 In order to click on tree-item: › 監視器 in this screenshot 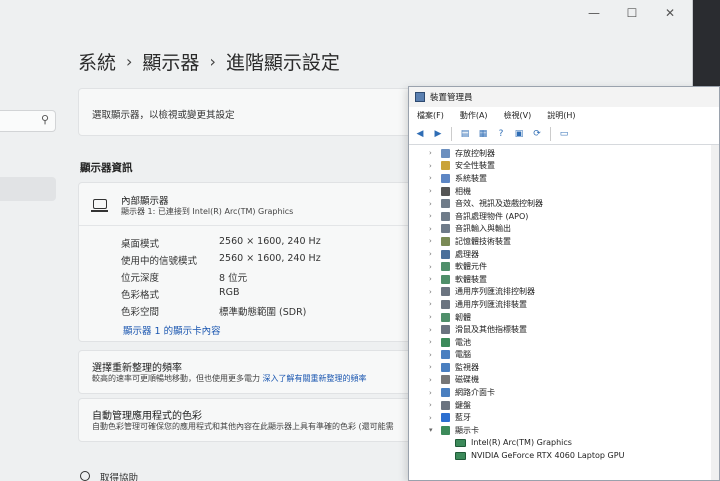, I will do `click(564, 367)`.